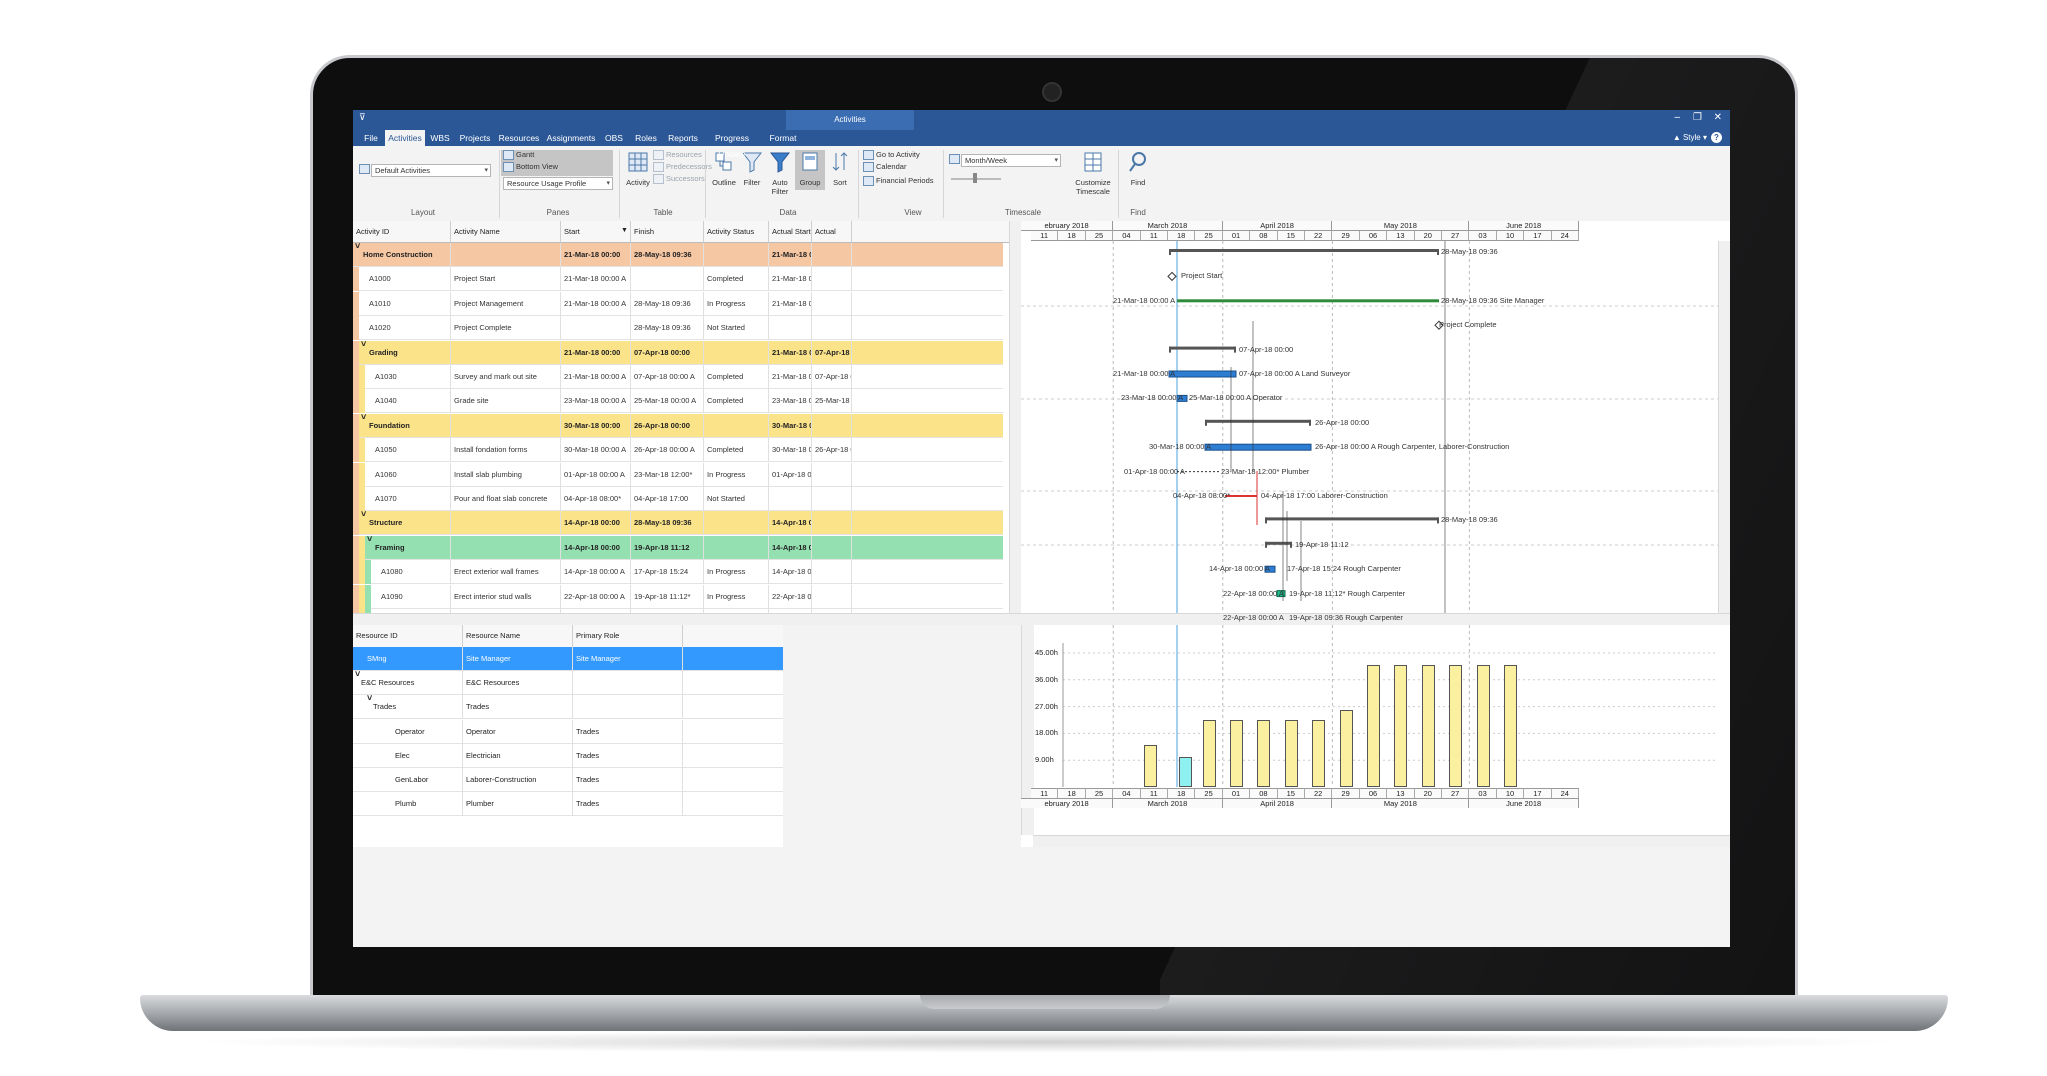 The height and width of the screenshot is (1076, 2047). Describe the element at coordinates (646, 138) in the screenshot. I see `menu-roles: Roles` at that location.